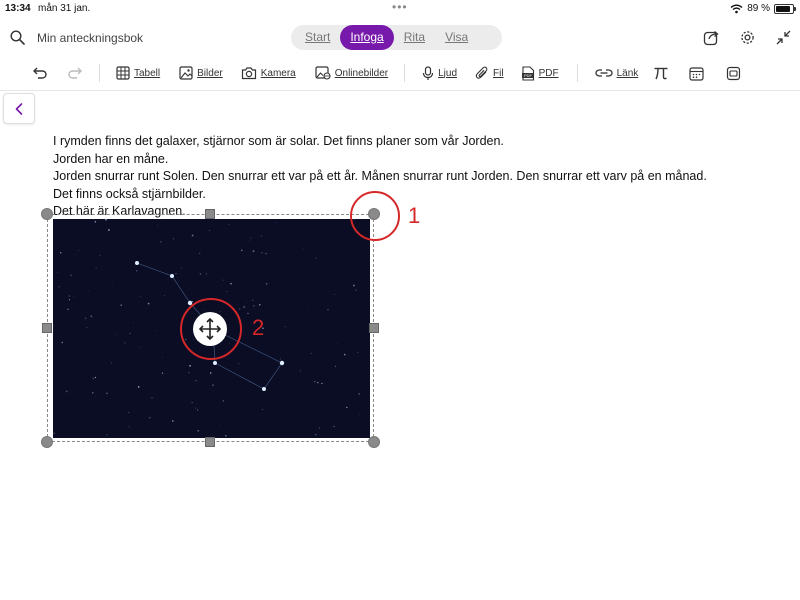 The width and height of the screenshot is (800, 600). I want to click on redo-button, so click(75, 73).